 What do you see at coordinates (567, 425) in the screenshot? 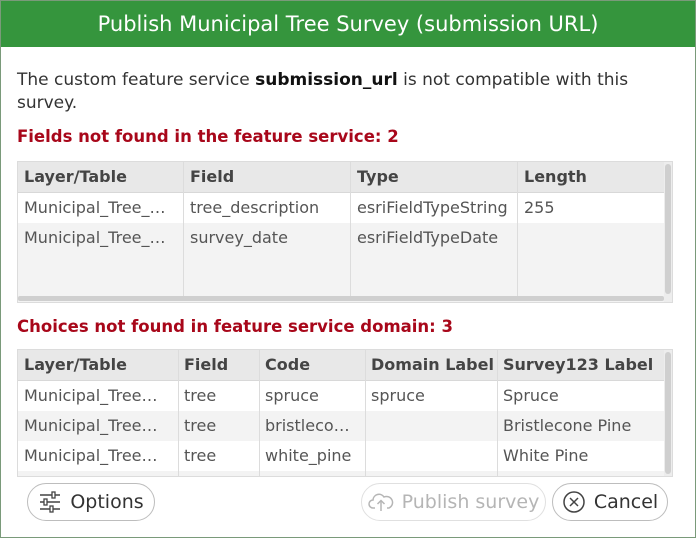
I see `cell-survey-label: Bristlecone Pine` at bounding box center [567, 425].